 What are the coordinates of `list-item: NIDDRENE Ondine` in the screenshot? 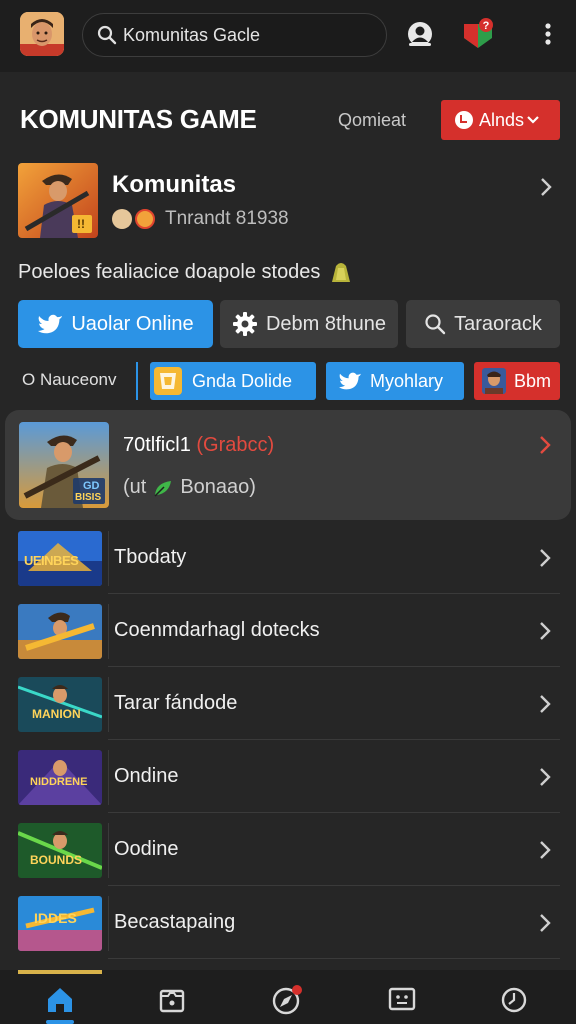 It's located at (288, 776).